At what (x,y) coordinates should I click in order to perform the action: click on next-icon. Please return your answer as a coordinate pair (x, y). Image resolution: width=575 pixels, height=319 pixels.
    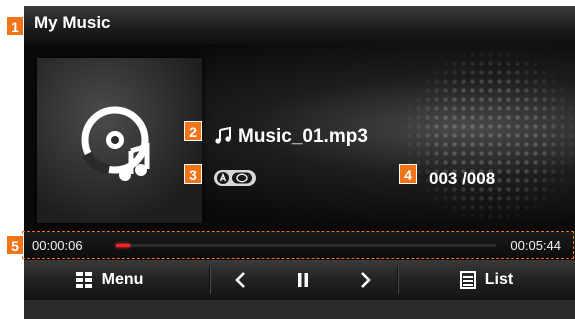
    Looking at the image, I should click on (366, 280).